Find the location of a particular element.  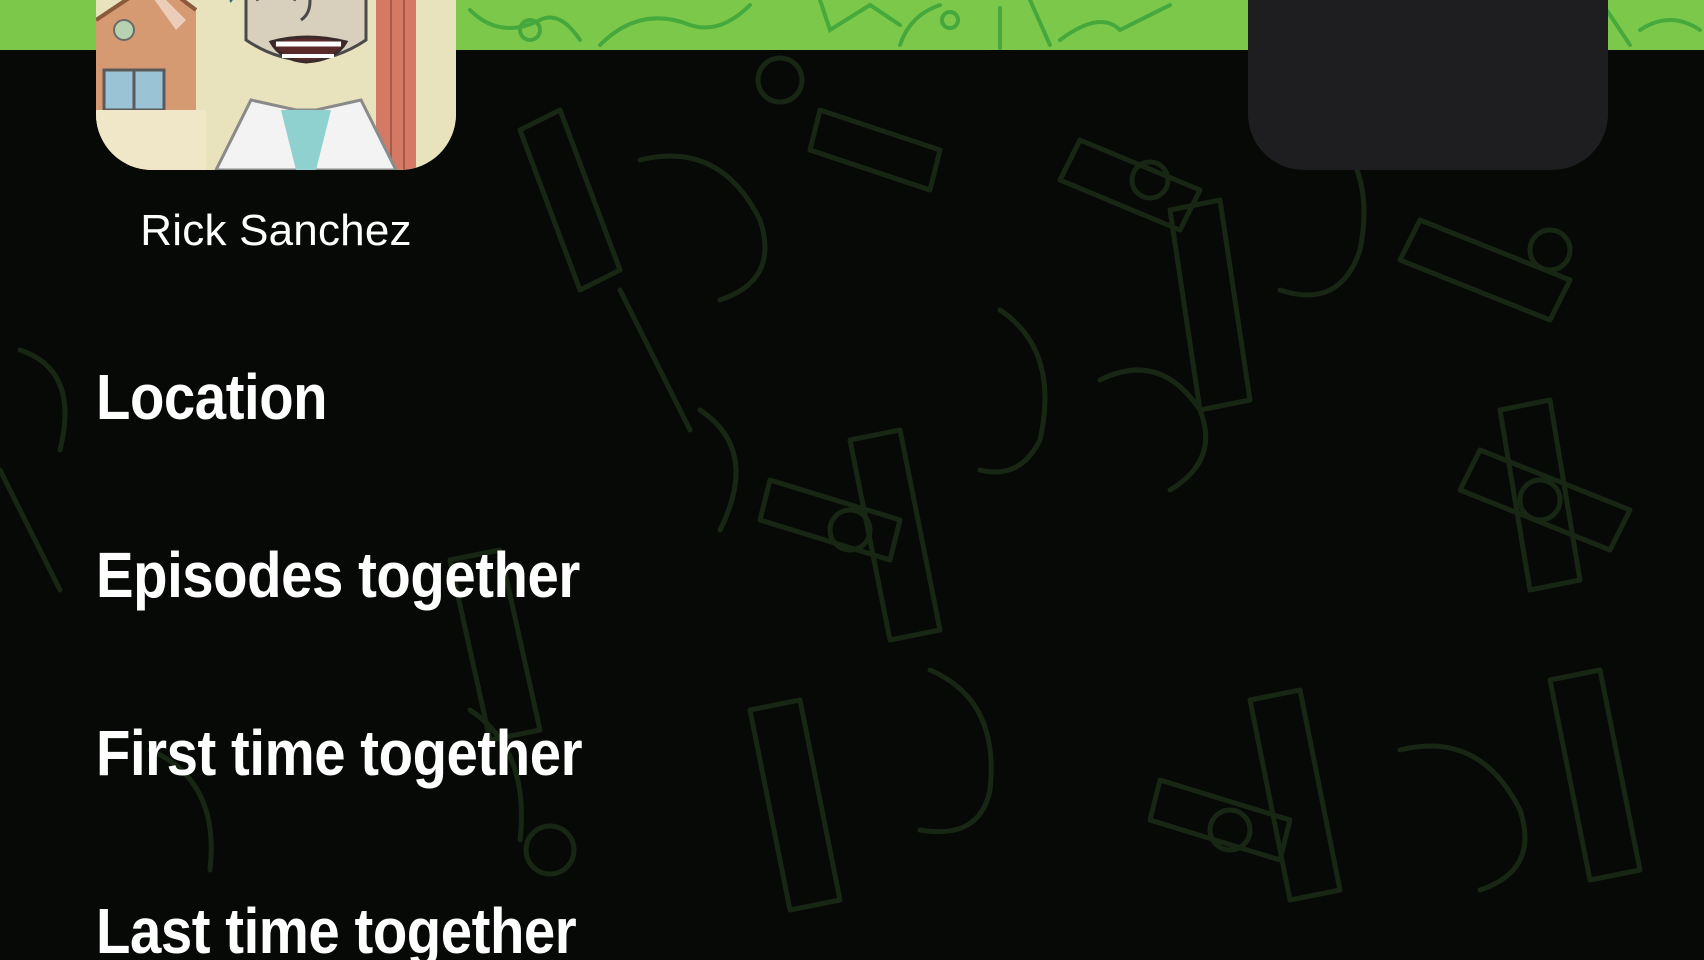

episodes-together-heading: Episodes together is located at coordinates (338, 575).